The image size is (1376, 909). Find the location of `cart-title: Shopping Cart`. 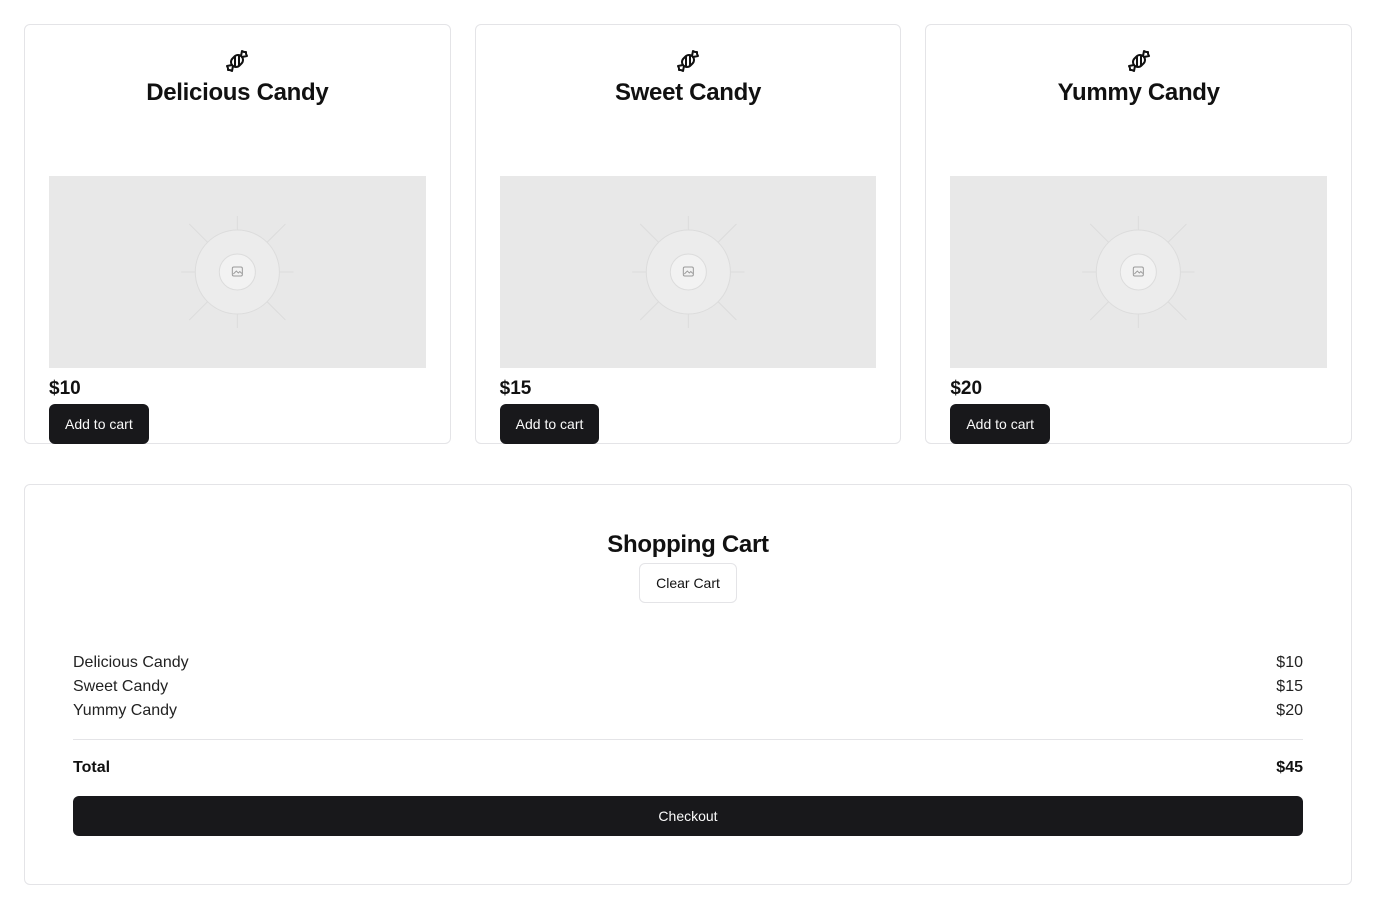

cart-title: Shopping Cart is located at coordinates (688, 544).